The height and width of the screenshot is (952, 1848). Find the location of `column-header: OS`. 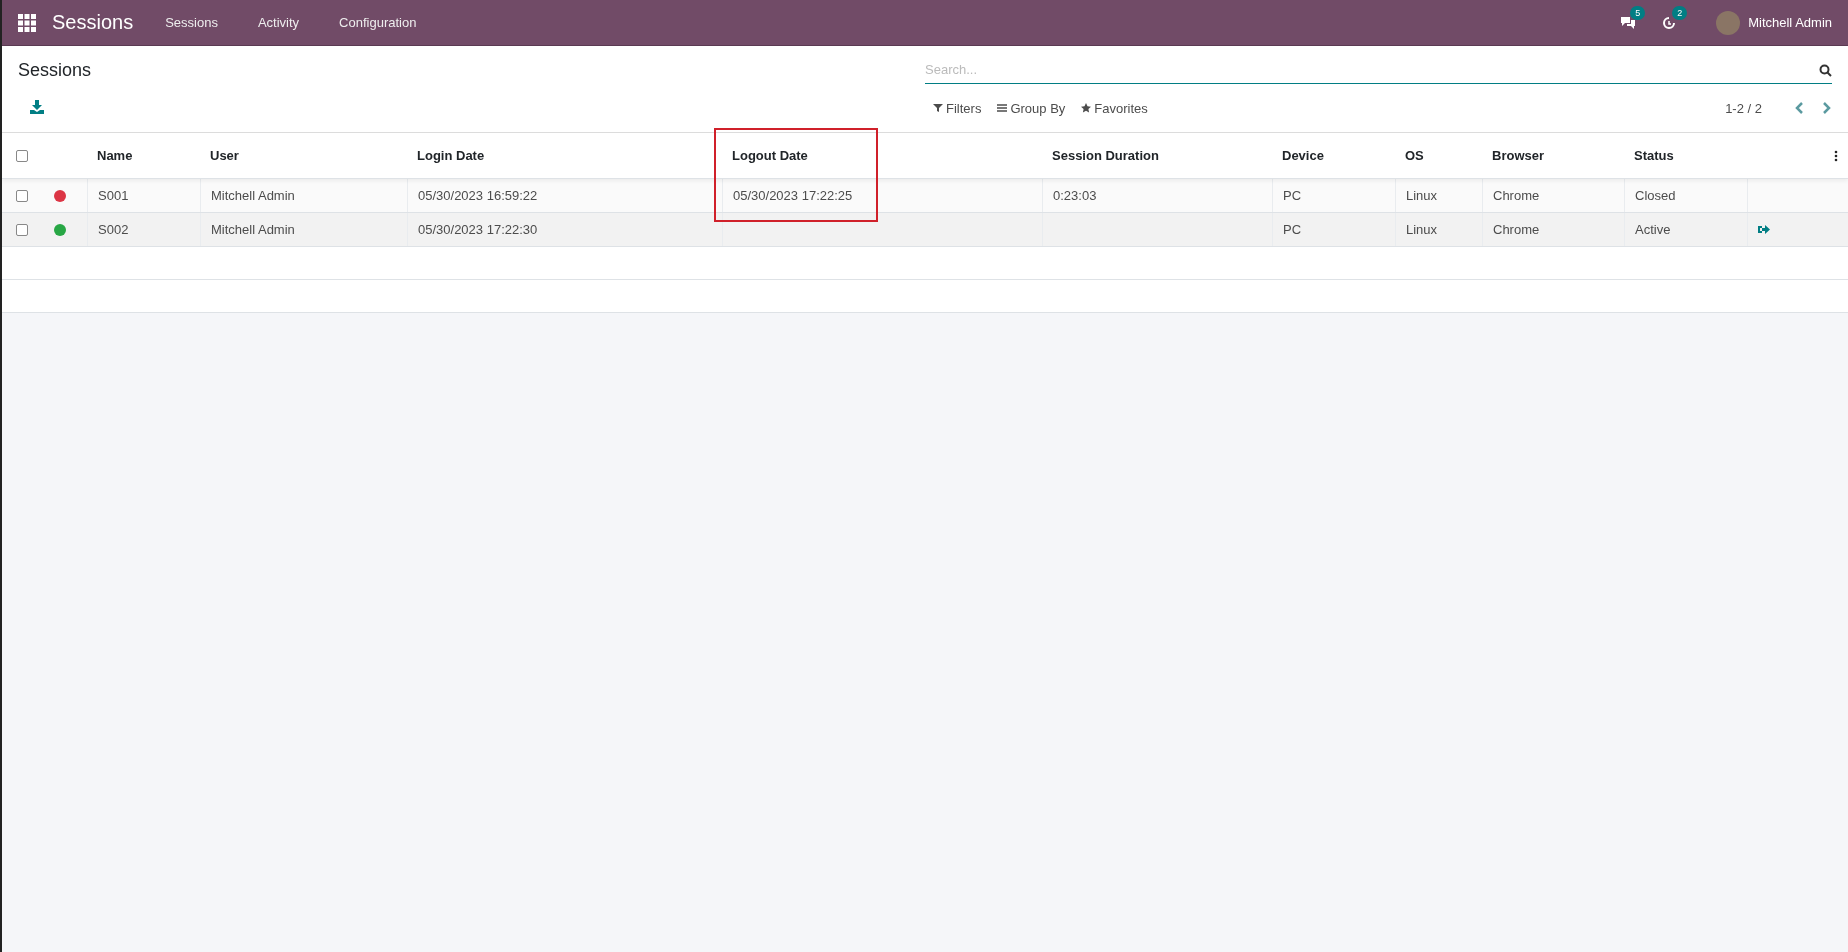

column-header: OS is located at coordinates (1414, 155).